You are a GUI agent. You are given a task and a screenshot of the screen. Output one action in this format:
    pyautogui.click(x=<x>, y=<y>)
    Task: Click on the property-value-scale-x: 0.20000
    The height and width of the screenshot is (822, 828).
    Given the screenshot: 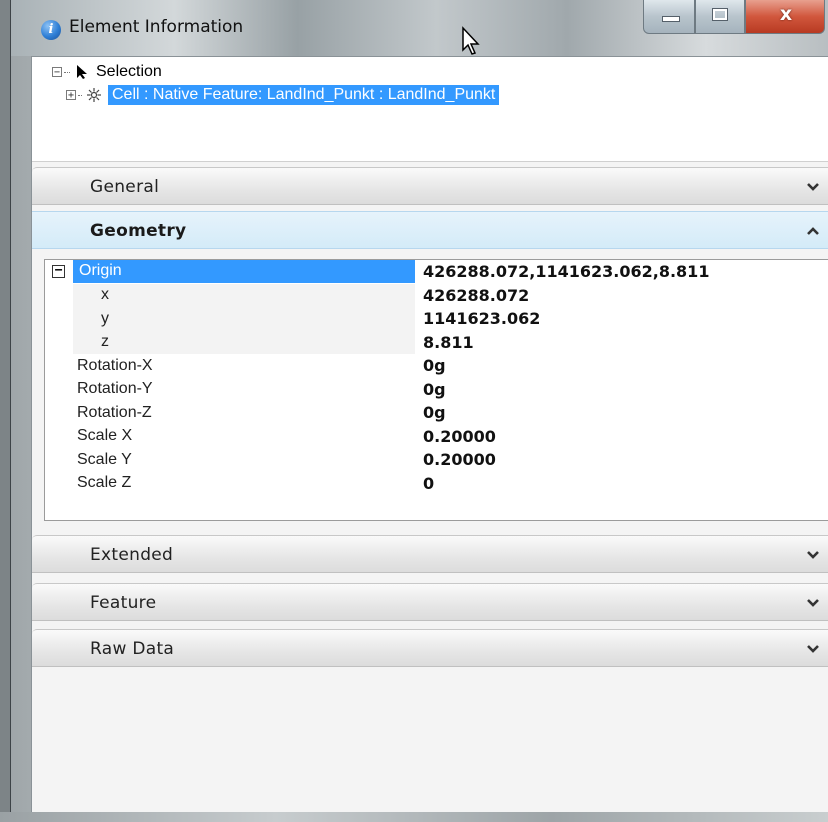 What is the action you would take?
    pyautogui.click(x=459, y=436)
    